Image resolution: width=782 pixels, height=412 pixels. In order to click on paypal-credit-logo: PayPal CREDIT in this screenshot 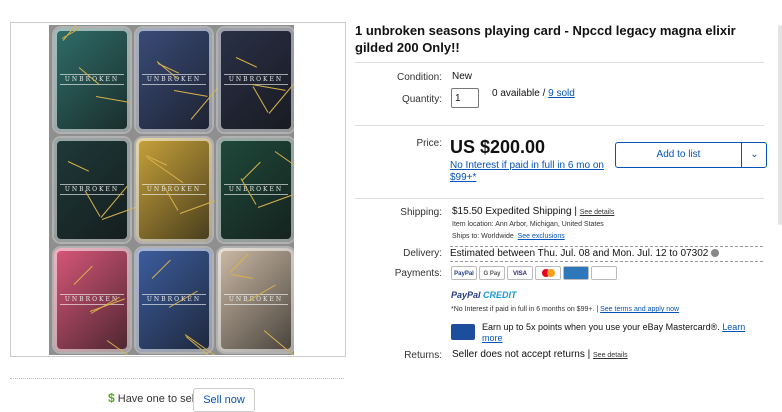, I will do `click(484, 295)`.